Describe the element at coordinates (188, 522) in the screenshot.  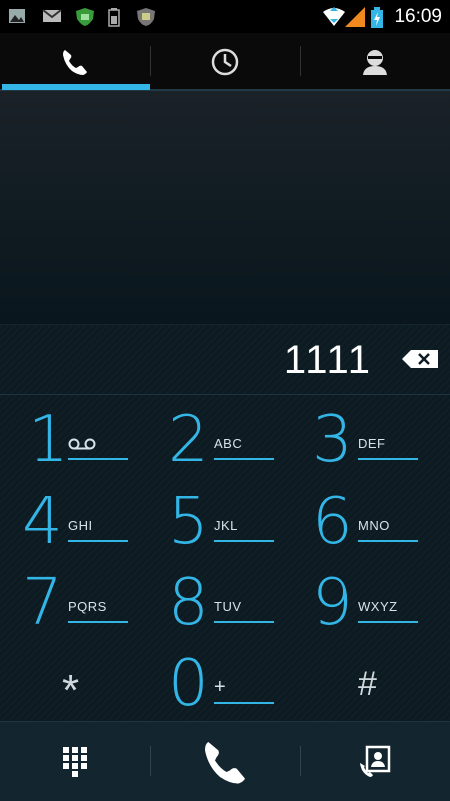
I see `key-digit: 5` at that location.